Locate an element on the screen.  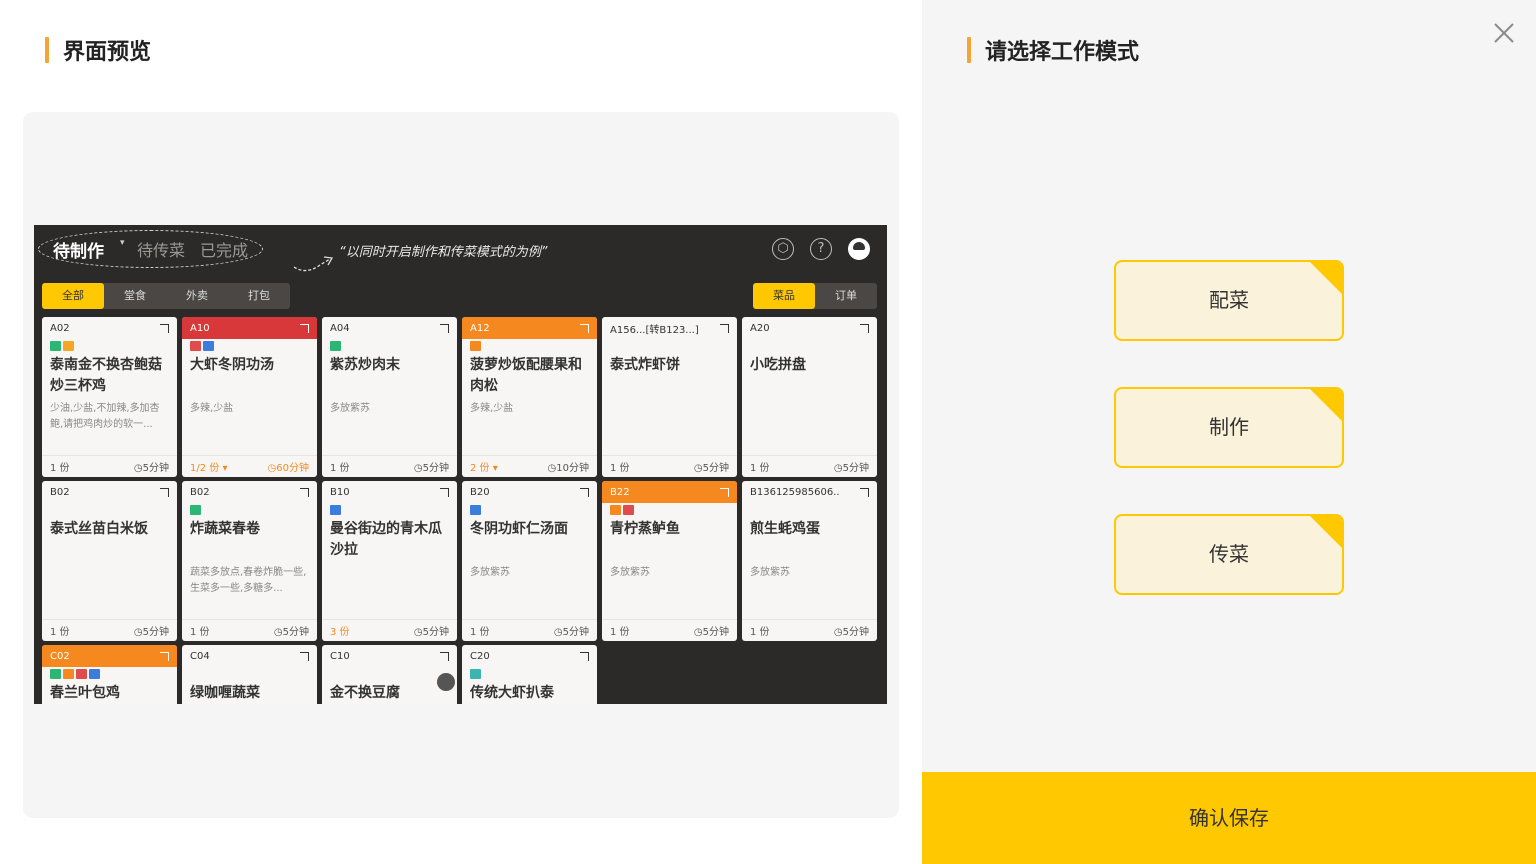
card-table-id: A04 is located at coordinates (340, 328).